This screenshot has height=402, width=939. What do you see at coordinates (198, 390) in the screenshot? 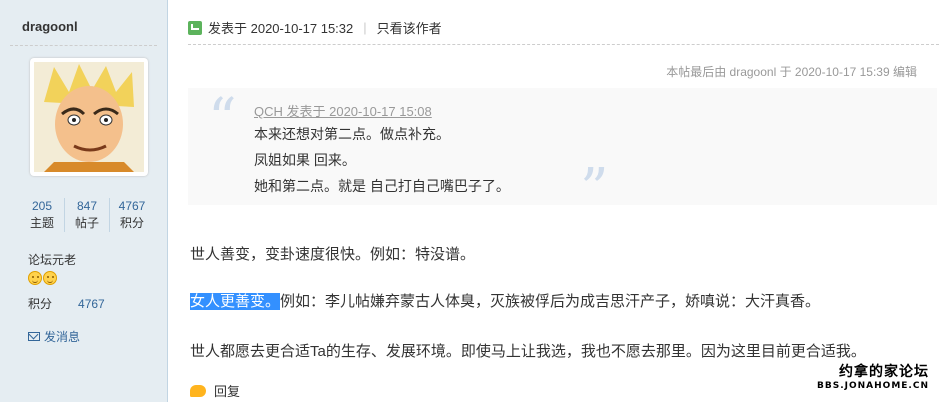
I see `reply-icon` at bounding box center [198, 390].